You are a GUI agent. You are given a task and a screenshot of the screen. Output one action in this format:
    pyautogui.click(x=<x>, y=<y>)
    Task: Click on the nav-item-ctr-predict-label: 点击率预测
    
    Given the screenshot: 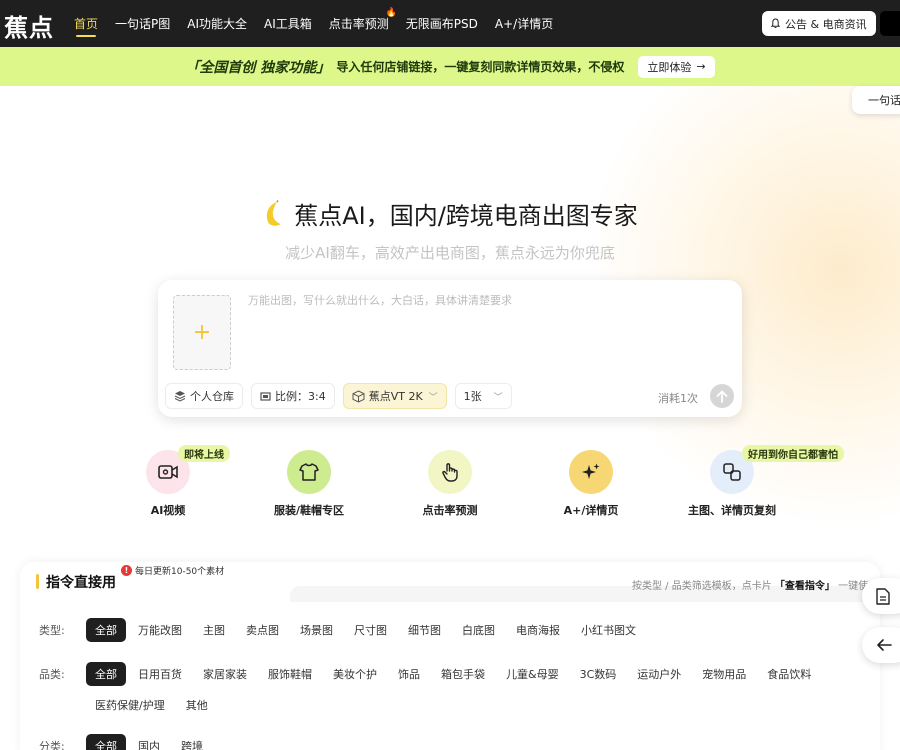 What is the action you would take?
    pyautogui.click(x=358, y=24)
    